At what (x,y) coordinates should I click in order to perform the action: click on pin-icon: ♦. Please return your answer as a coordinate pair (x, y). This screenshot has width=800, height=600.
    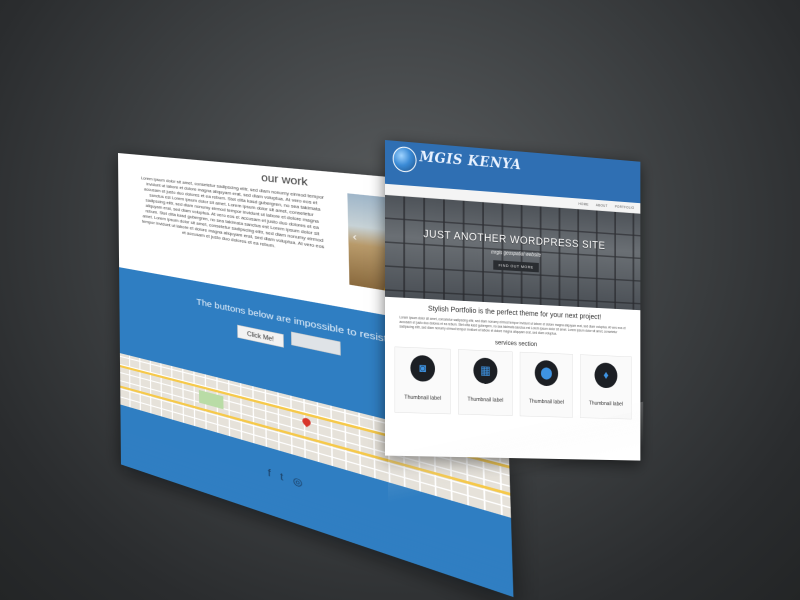
    Looking at the image, I should click on (606, 375).